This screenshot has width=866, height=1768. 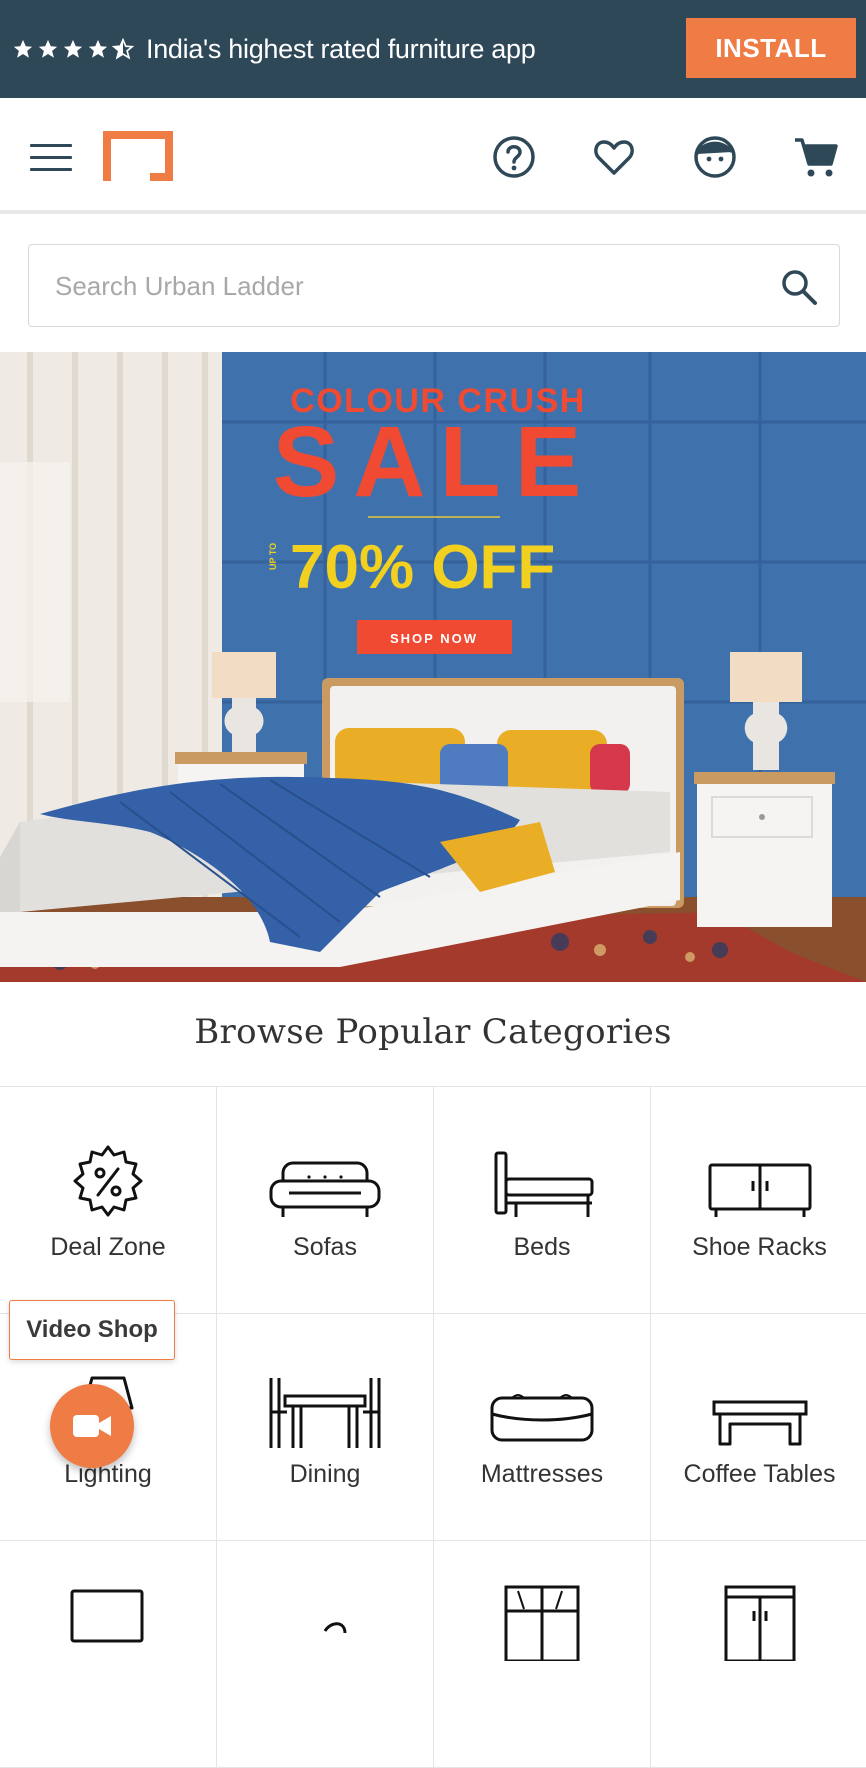 I want to click on promo-text: India's highest rated furniture app, so click(x=341, y=48).